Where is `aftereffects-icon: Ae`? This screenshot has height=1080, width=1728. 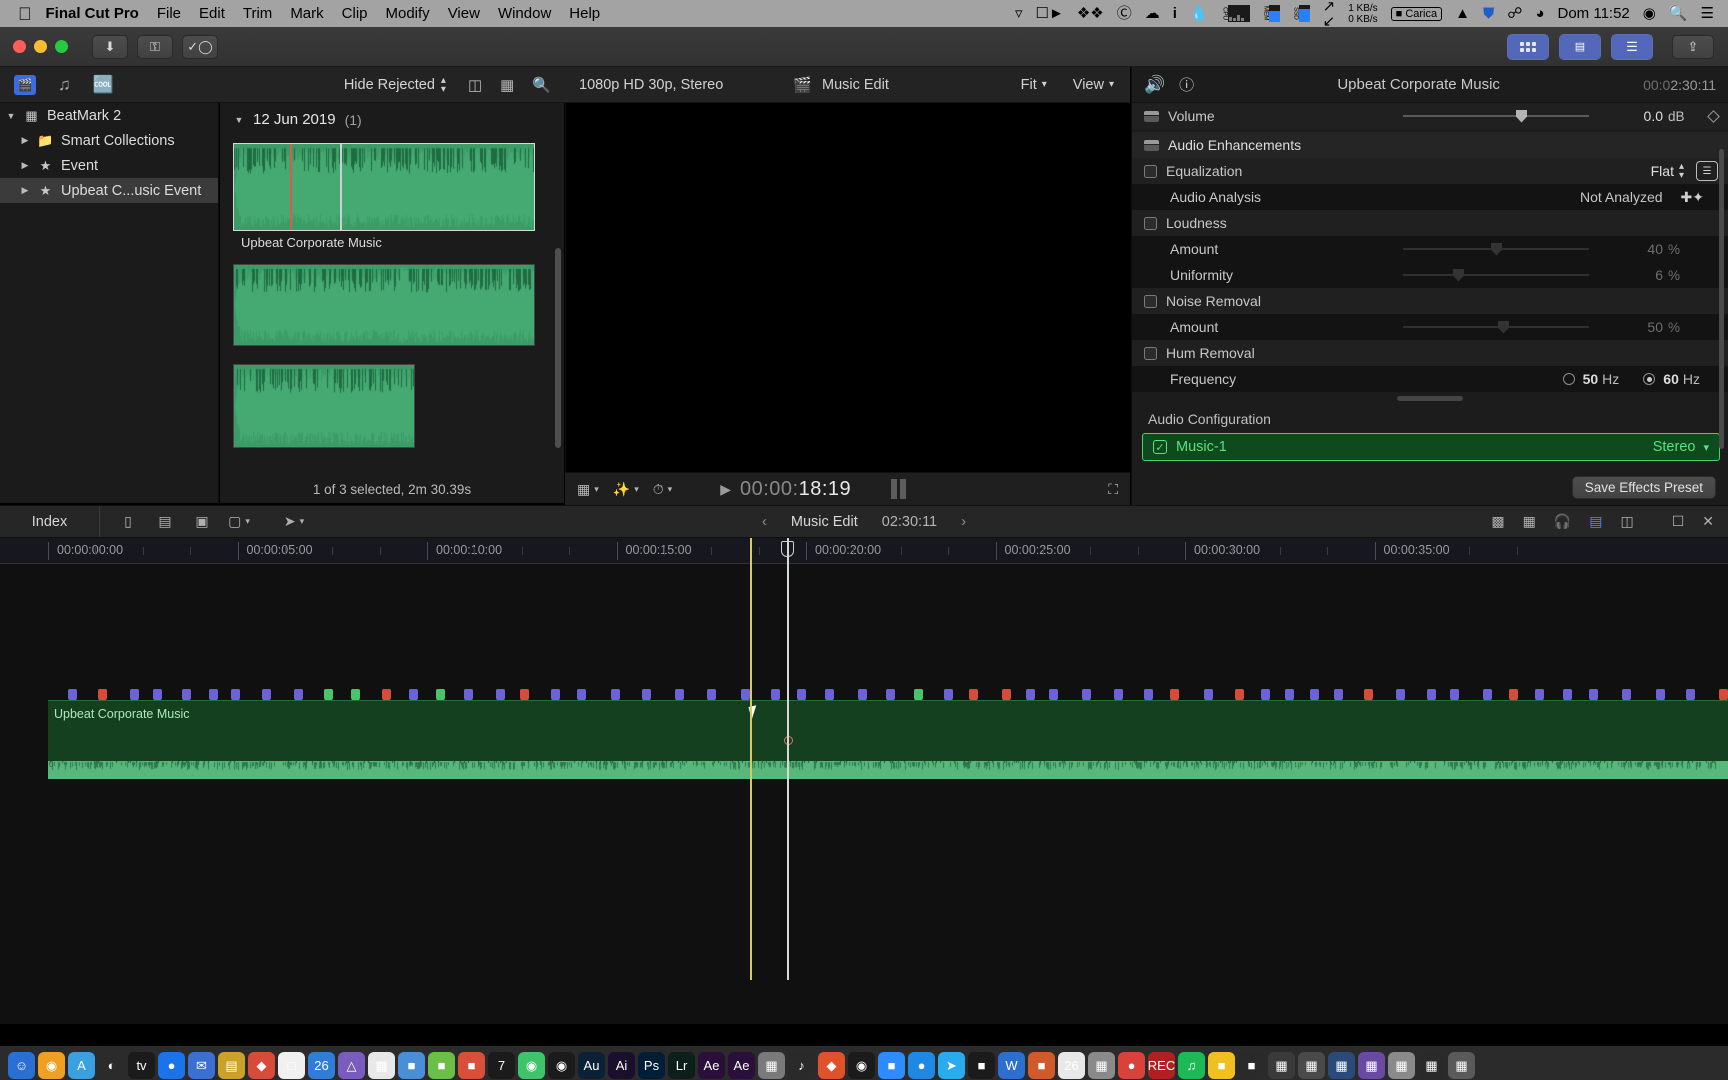 aftereffects-icon: Ae is located at coordinates (741, 1065).